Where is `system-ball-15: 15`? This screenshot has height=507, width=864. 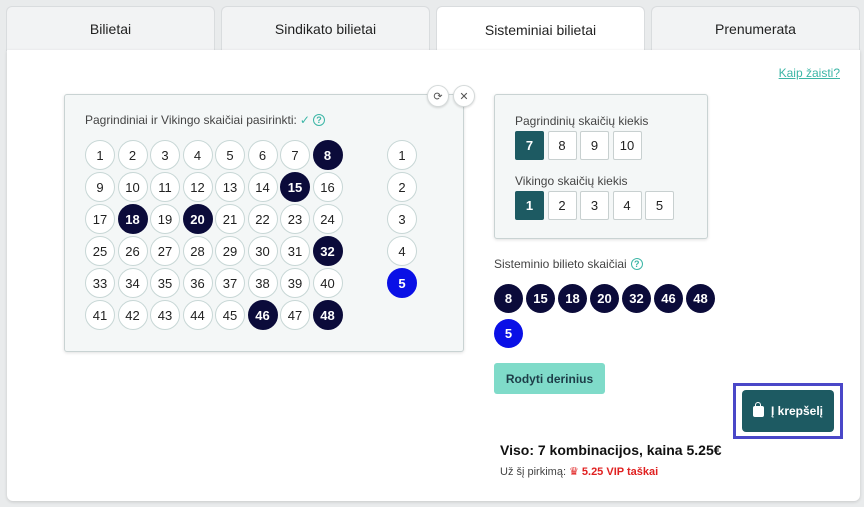
system-ball-15: 15 is located at coordinates (540, 298).